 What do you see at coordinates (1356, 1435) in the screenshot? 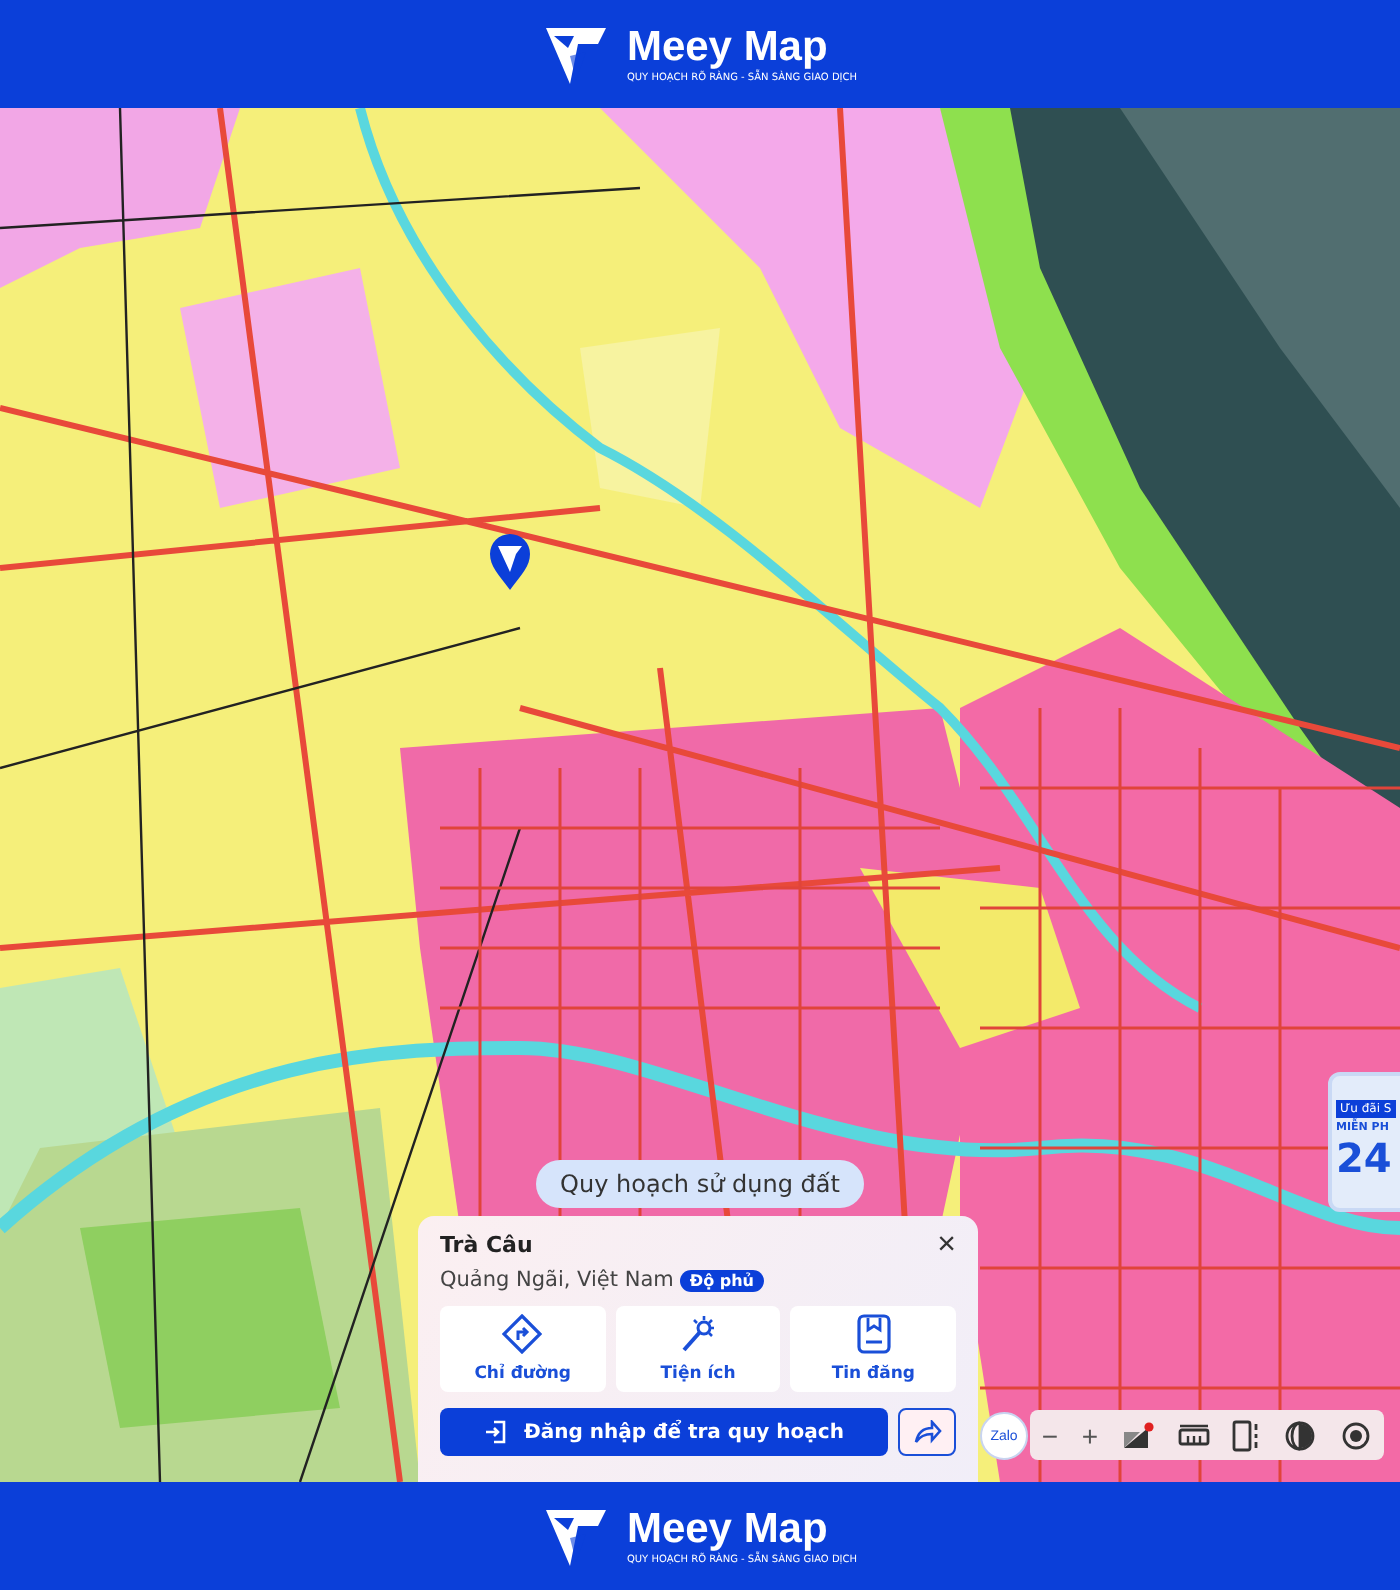
I see `locate-icon` at bounding box center [1356, 1435].